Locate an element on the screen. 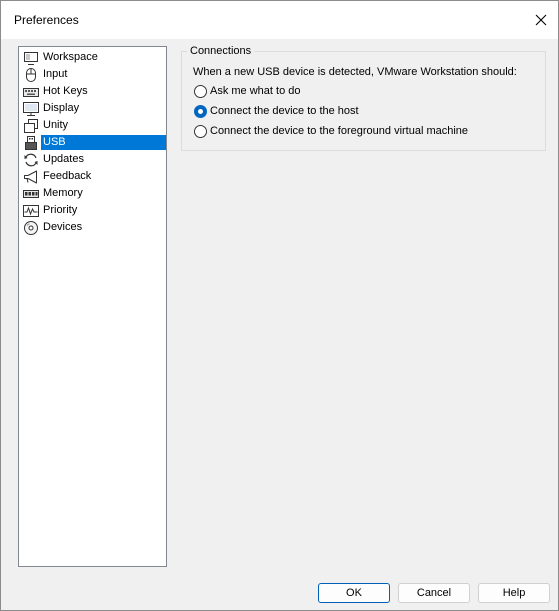 The image size is (559, 611). nav-item-usb: USB is located at coordinates (94, 142).